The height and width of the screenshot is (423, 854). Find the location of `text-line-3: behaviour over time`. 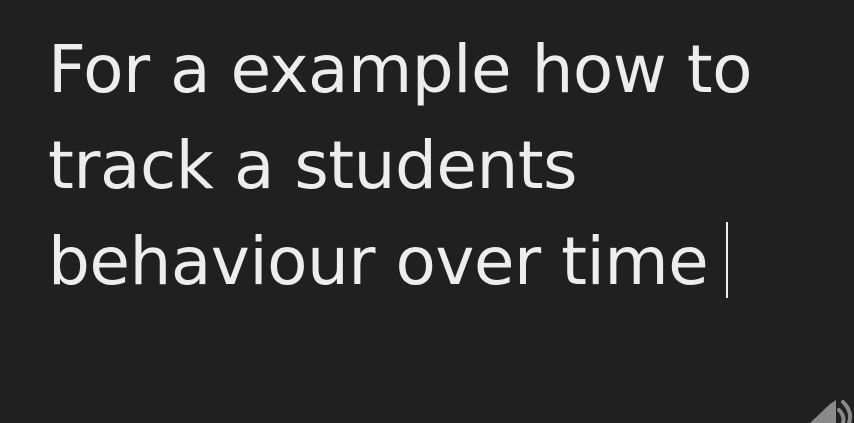

text-line-3: behaviour over time is located at coordinates (378, 261).